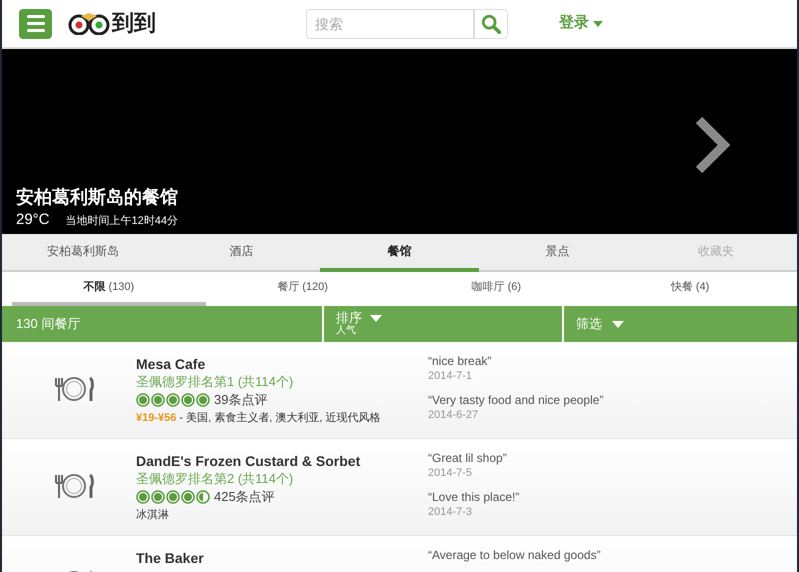  I want to click on restaurant-name: DandE's Frozen Custard & Sorbet, so click(282, 461).